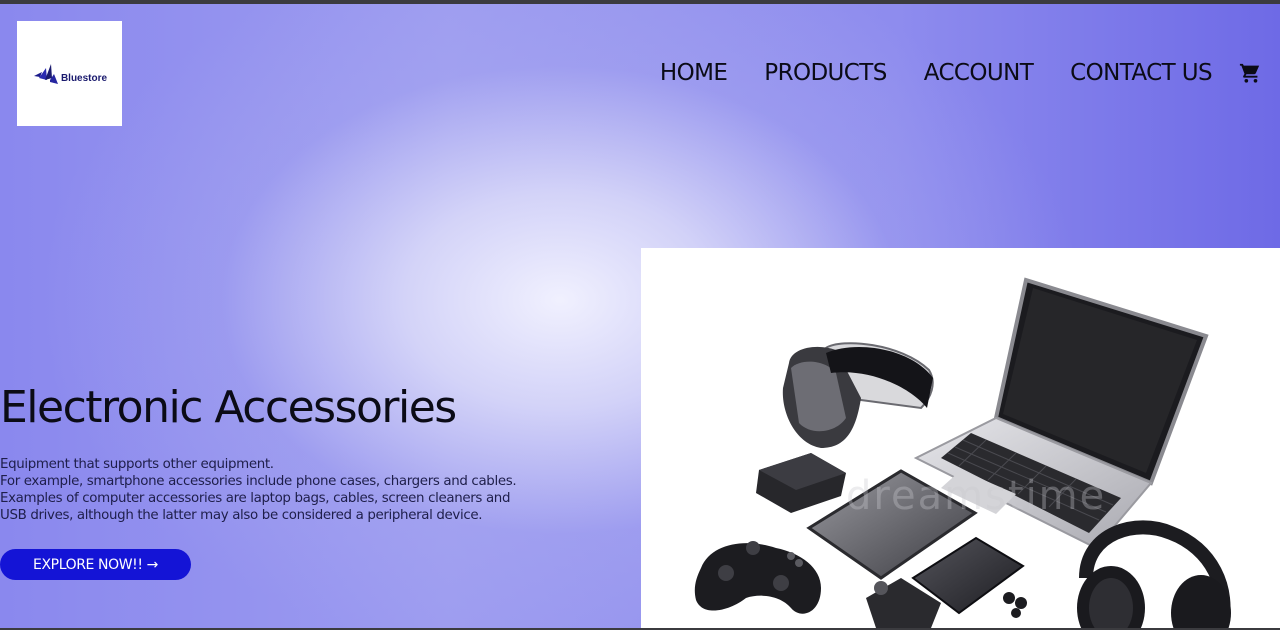 The image size is (1280, 630). Describe the element at coordinates (1250, 73) in the screenshot. I see `shopping-cart-icon` at that location.